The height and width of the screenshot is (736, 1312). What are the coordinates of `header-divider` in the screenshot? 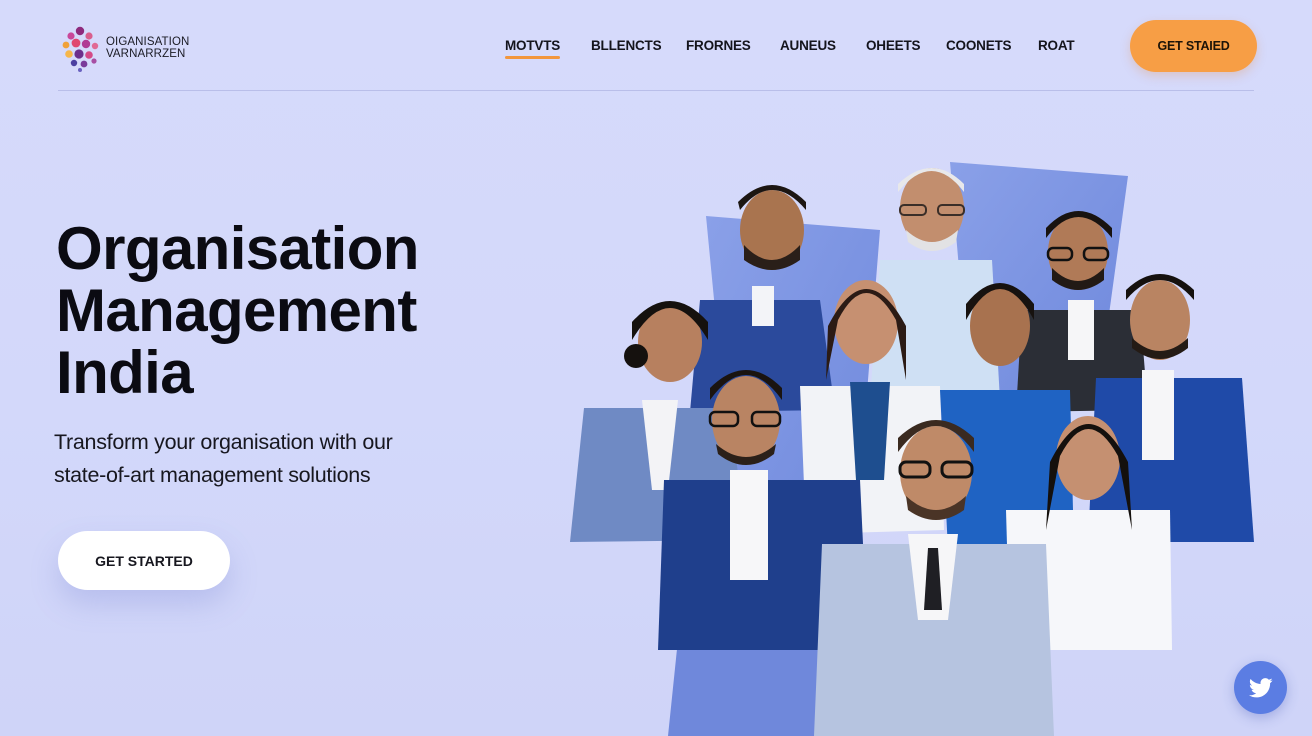 It's located at (656, 90).